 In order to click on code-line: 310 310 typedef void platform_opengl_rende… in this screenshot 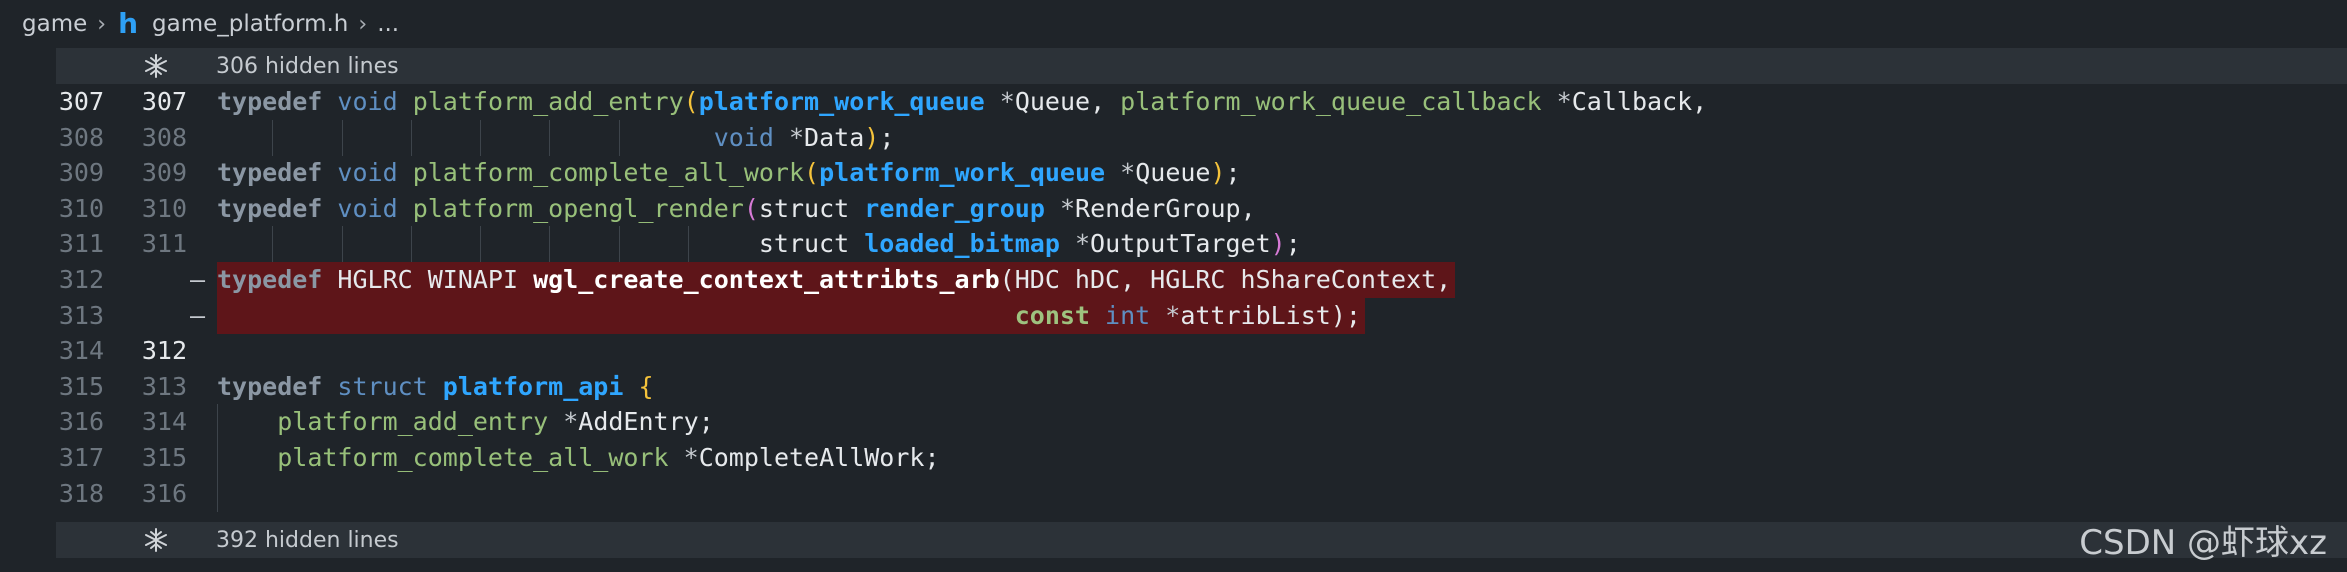, I will do `click(1201, 209)`.